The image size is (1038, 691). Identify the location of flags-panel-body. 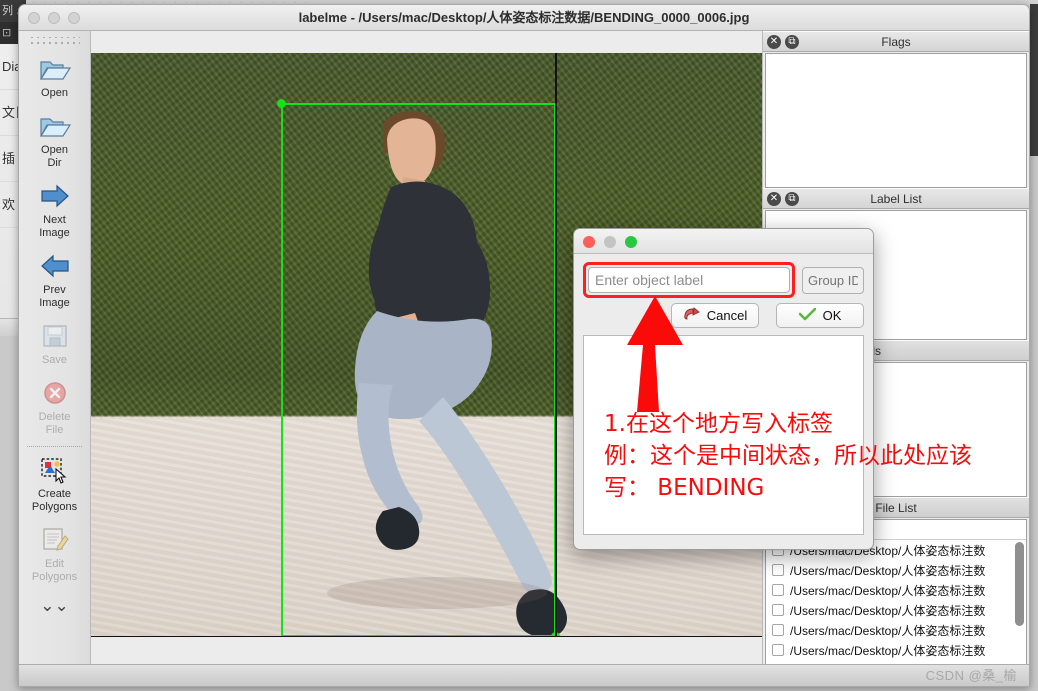
(896, 120).